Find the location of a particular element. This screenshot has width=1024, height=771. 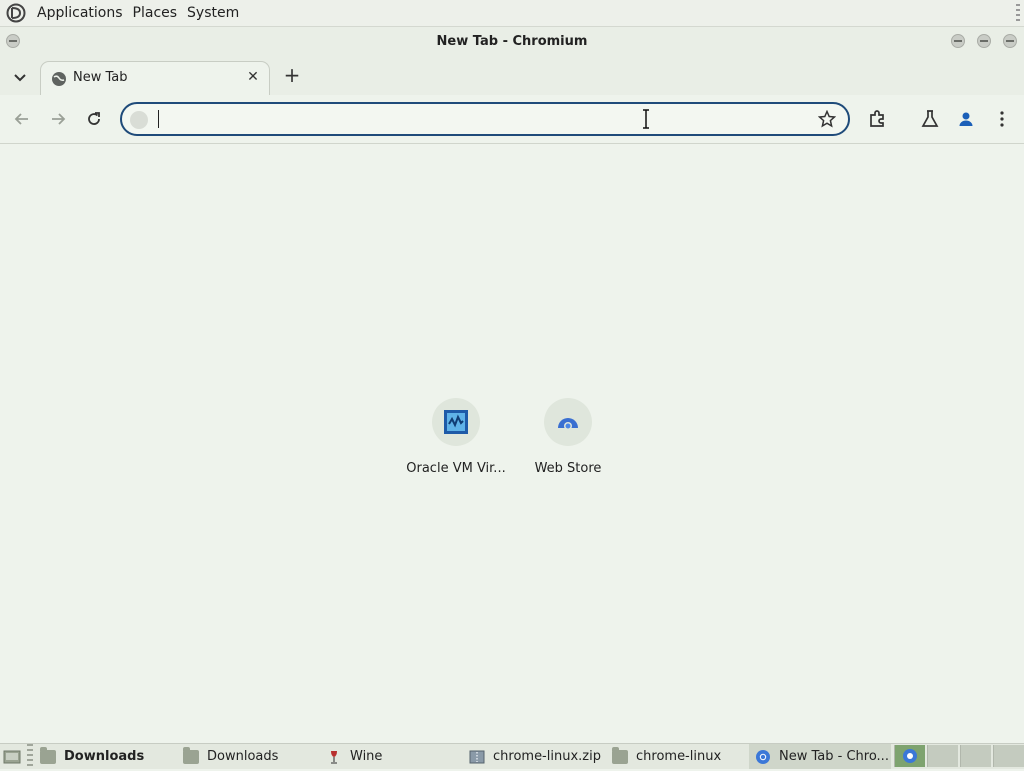

tab-strip: New Tab ✕ + is located at coordinates (512, 75).